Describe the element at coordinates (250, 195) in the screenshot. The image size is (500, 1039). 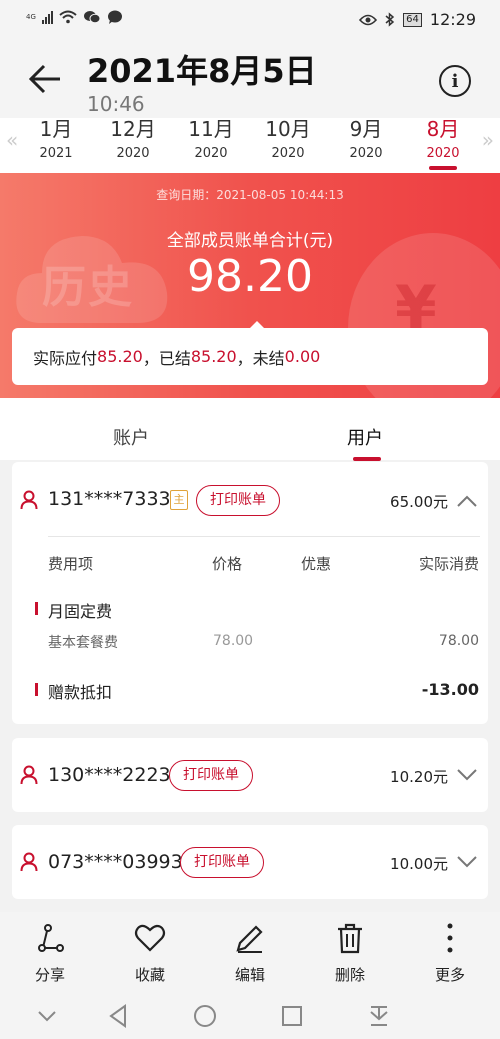
I see `query-date: 查询日期：2021-08-05 10:44:13` at that location.